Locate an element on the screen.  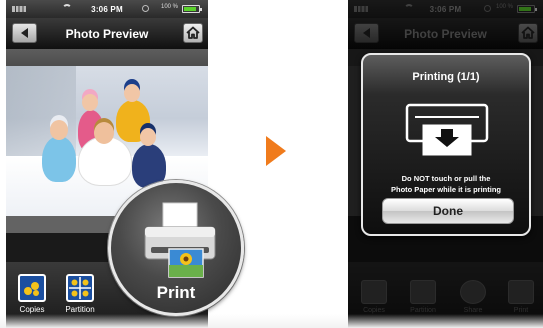
back-arrow-icon is located at coordinates (24, 33).